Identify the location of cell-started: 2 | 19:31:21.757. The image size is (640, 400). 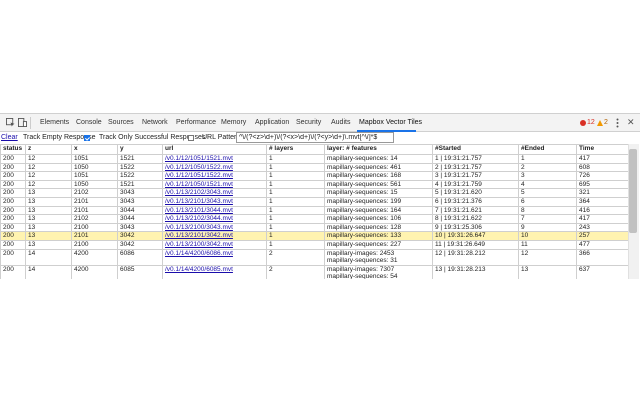
(475, 167).